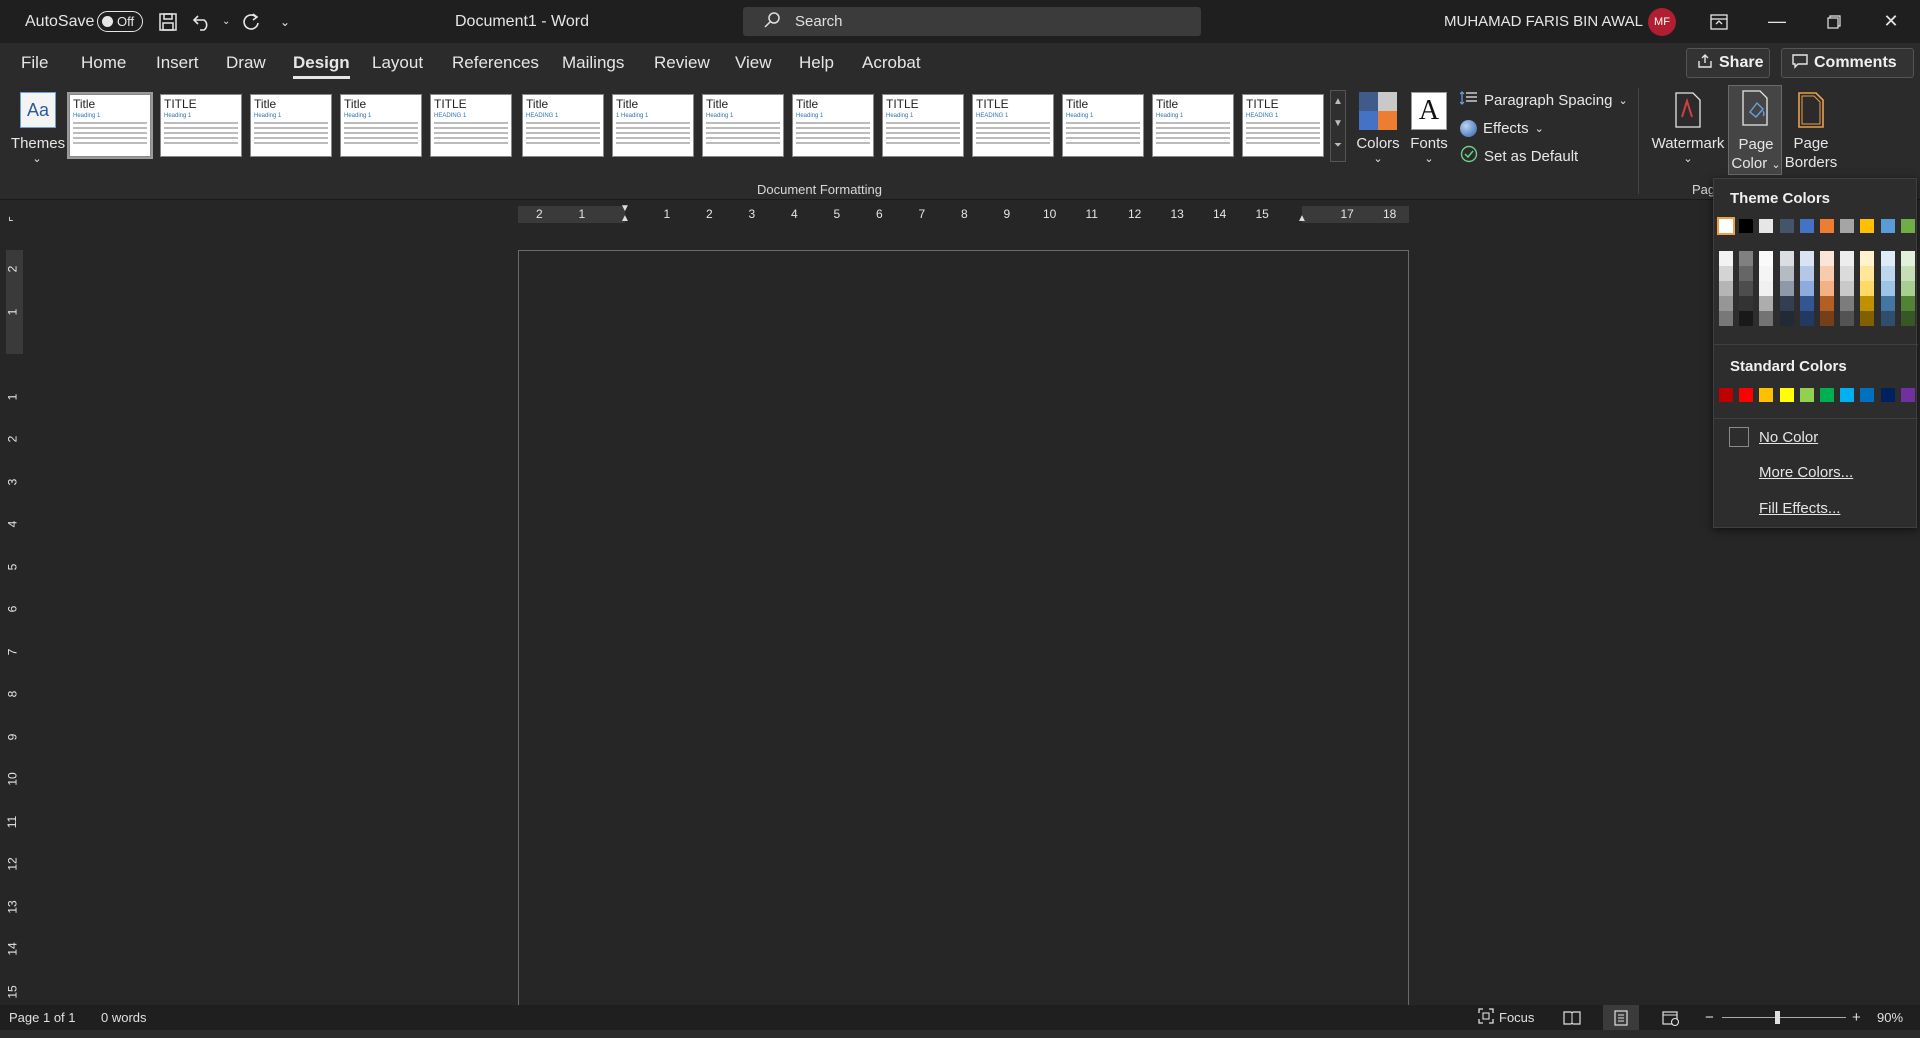 The width and height of the screenshot is (1920, 1038). I want to click on zoom-out-icon: −, so click(1709, 1017).